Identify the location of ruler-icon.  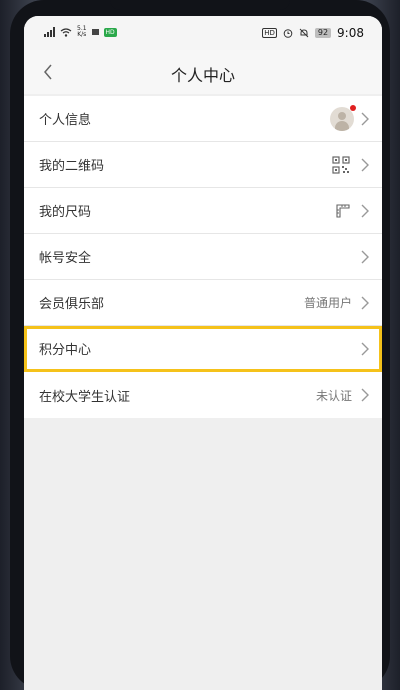
(343, 210).